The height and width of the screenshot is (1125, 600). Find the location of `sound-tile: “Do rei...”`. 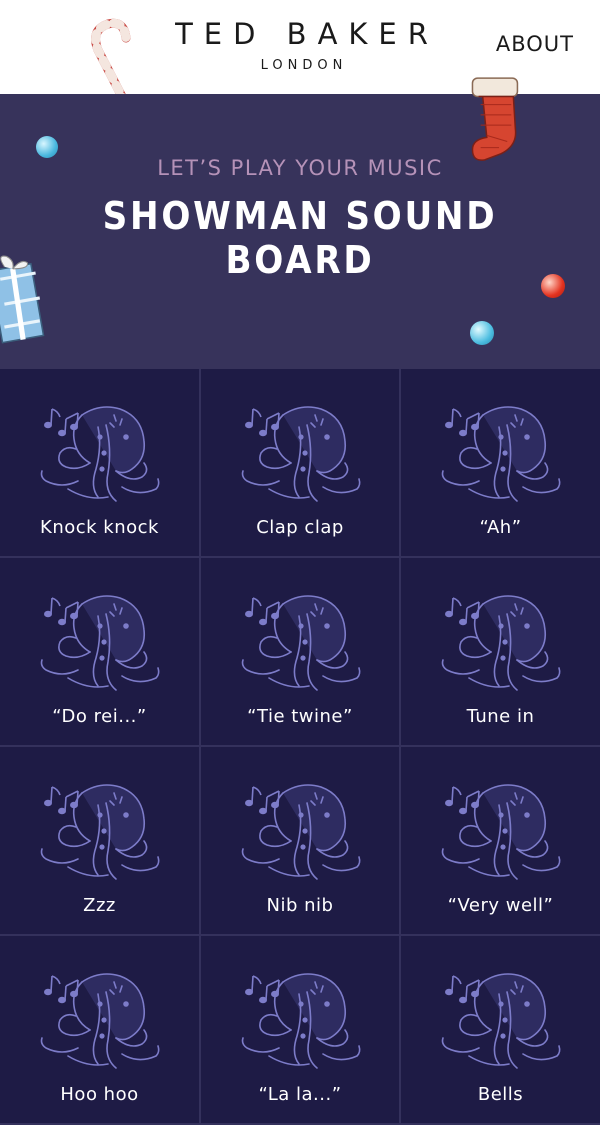

sound-tile: “Do rei...” is located at coordinates (99, 651).